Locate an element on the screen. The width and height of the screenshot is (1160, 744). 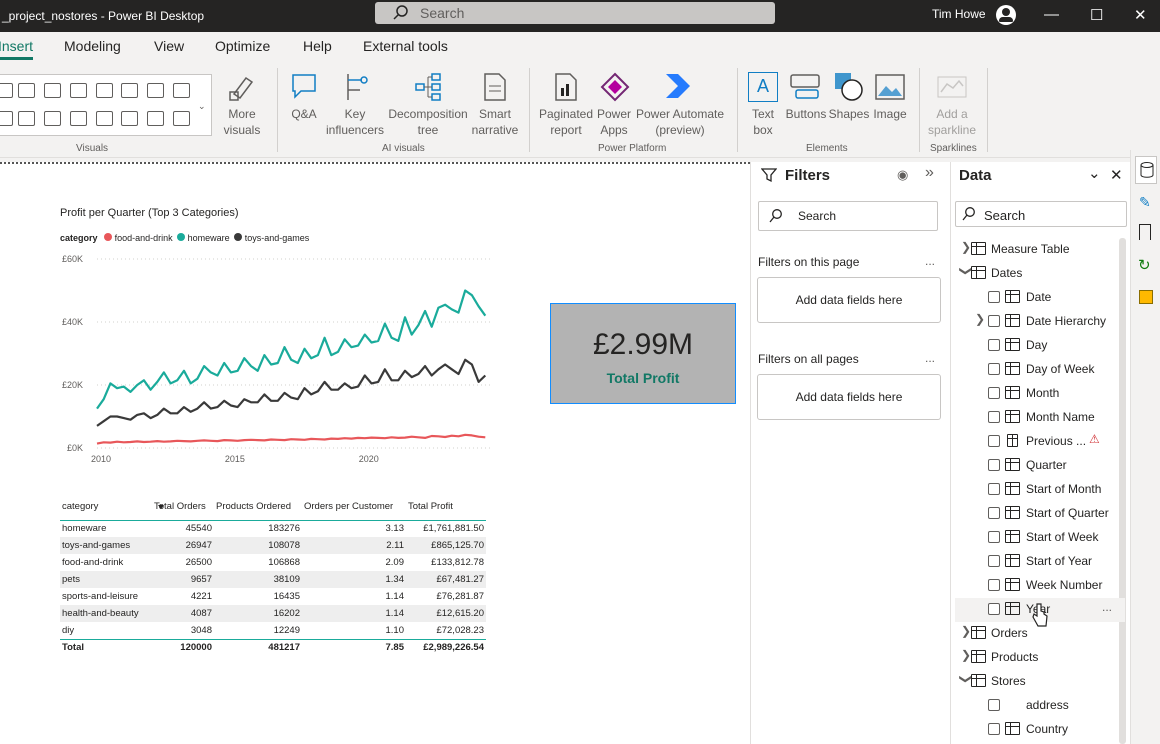
title-search-box: Search is located at coordinates (575, 13).